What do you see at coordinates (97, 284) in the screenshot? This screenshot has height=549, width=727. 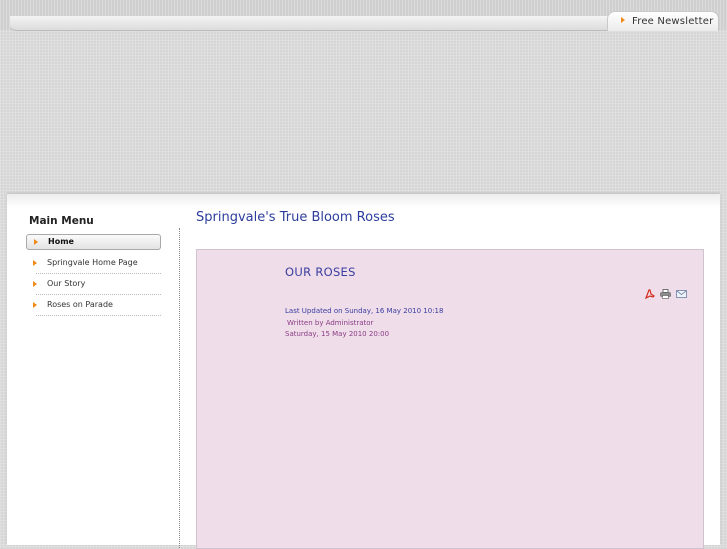 I see `sidebar-item-our-story: Our Story` at bounding box center [97, 284].